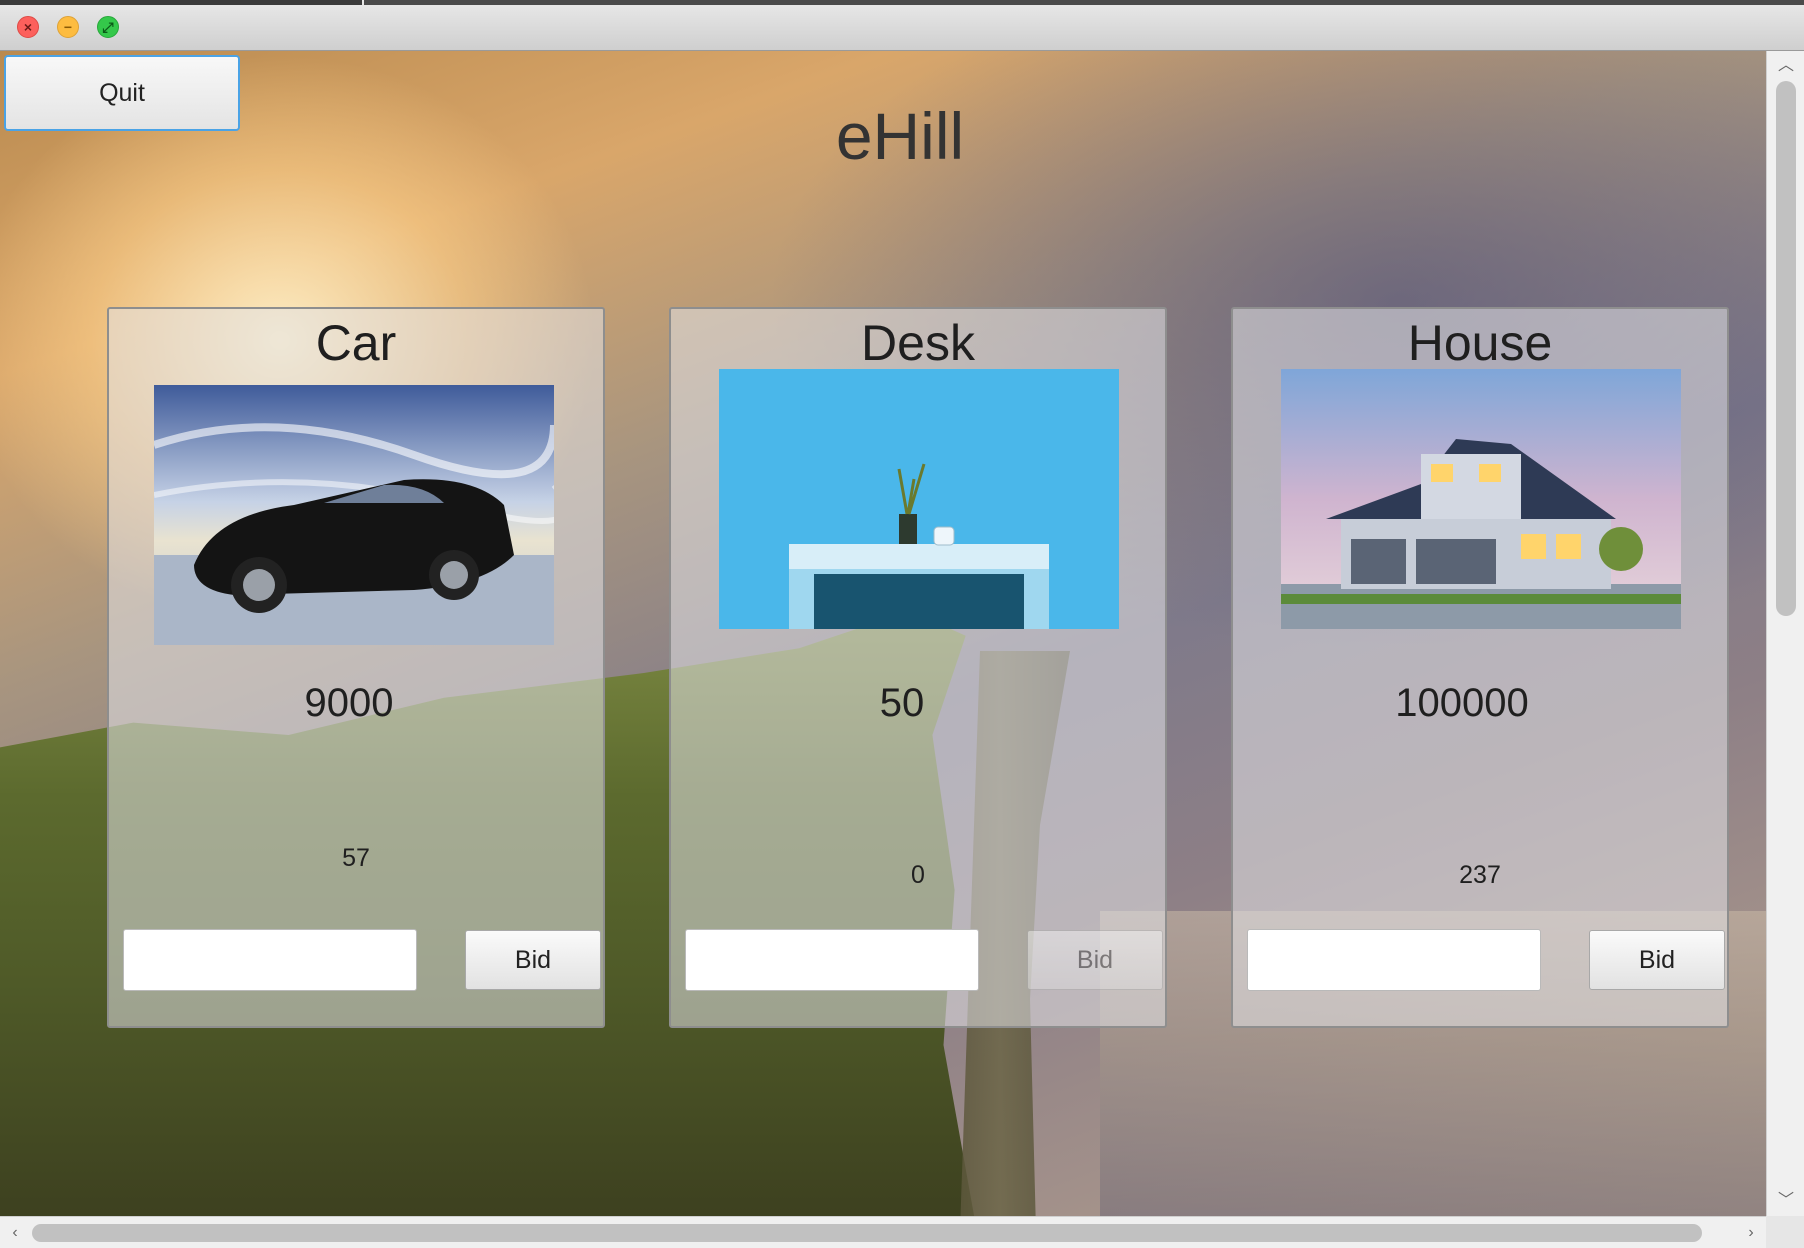 This screenshot has height=1248, width=1804. I want to click on close-window-button: ×, so click(28, 27).